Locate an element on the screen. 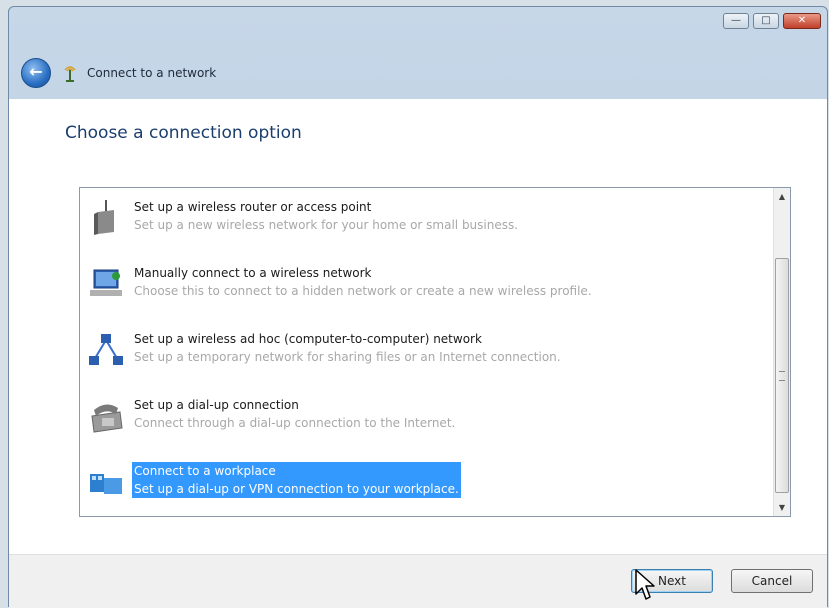  workplace-vpn-icon is located at coordinates (106, 481).